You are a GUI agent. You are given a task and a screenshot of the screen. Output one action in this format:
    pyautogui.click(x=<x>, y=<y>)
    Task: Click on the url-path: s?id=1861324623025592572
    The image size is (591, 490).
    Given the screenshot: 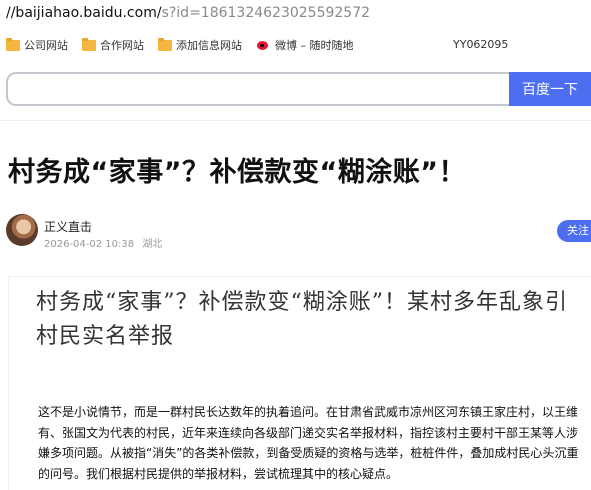 What is the action you would take?
    pyautogui.click(x=266, y=13)
    